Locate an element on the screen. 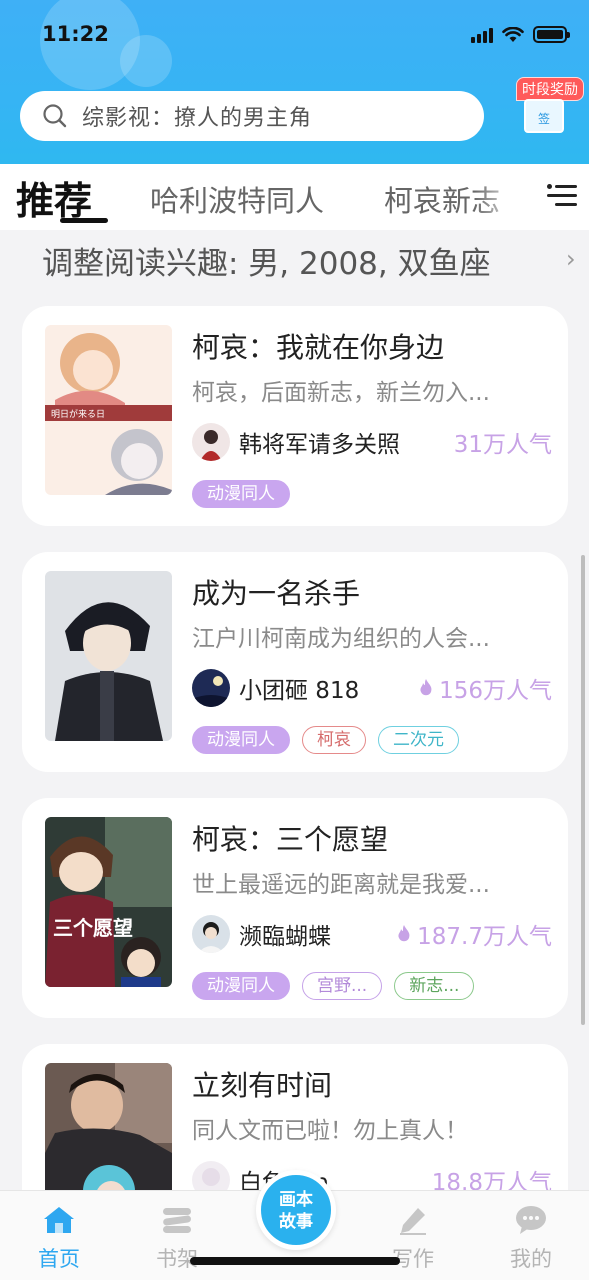  top-header: 11:22 综影视：撩人的男主角 时段奖励 签 is located at coordinates (294, 82).